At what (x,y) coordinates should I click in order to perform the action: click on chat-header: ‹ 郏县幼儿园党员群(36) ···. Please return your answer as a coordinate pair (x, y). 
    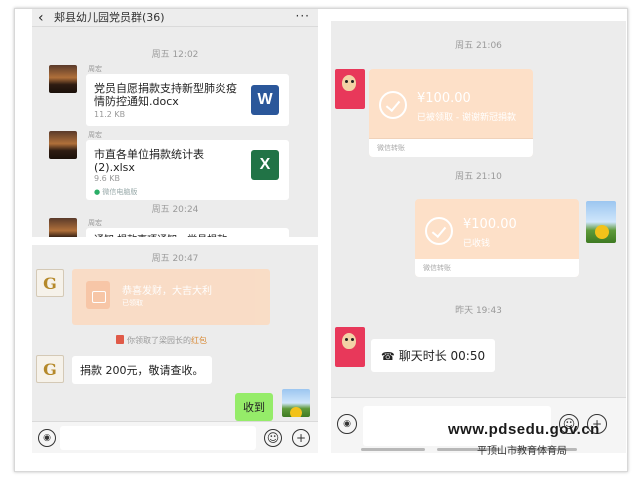
    Looking at the image, I should click on (175, 18).